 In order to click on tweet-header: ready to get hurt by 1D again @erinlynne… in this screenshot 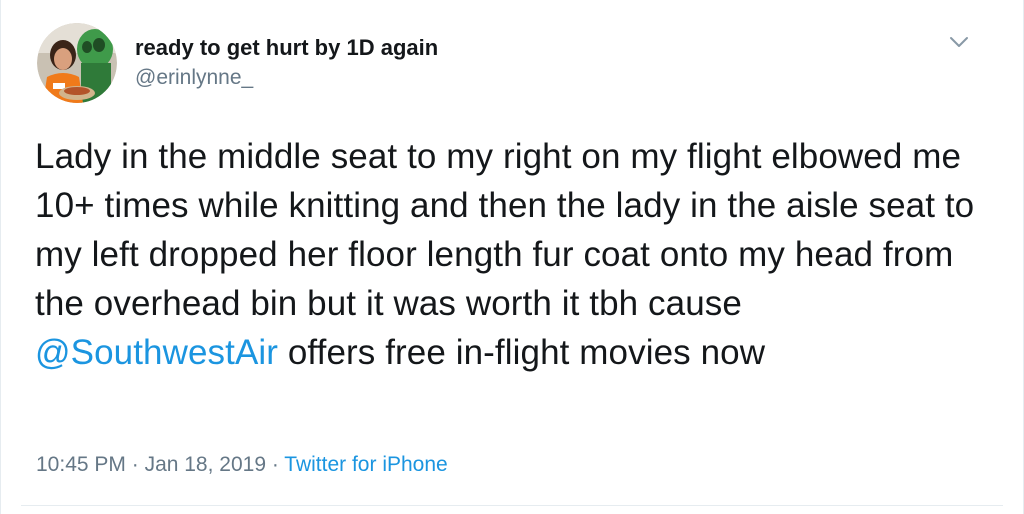, I will do `click(237, 63)`.